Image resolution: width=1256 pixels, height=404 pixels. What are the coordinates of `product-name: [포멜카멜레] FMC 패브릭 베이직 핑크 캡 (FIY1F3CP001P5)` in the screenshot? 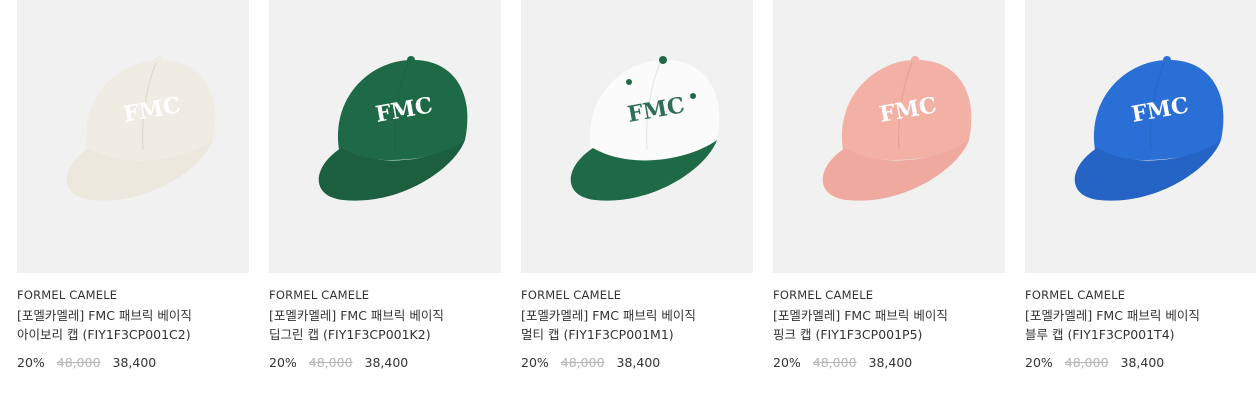 It's located at (889, 325).